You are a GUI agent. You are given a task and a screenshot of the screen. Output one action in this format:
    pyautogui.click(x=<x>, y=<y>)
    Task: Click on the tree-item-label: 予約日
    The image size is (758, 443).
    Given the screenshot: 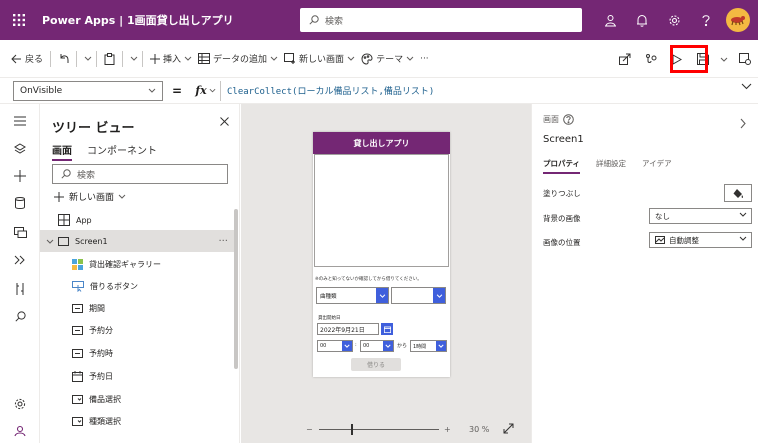 What is the action you would take?
    pyautogui.click(x=101, y=376)
    